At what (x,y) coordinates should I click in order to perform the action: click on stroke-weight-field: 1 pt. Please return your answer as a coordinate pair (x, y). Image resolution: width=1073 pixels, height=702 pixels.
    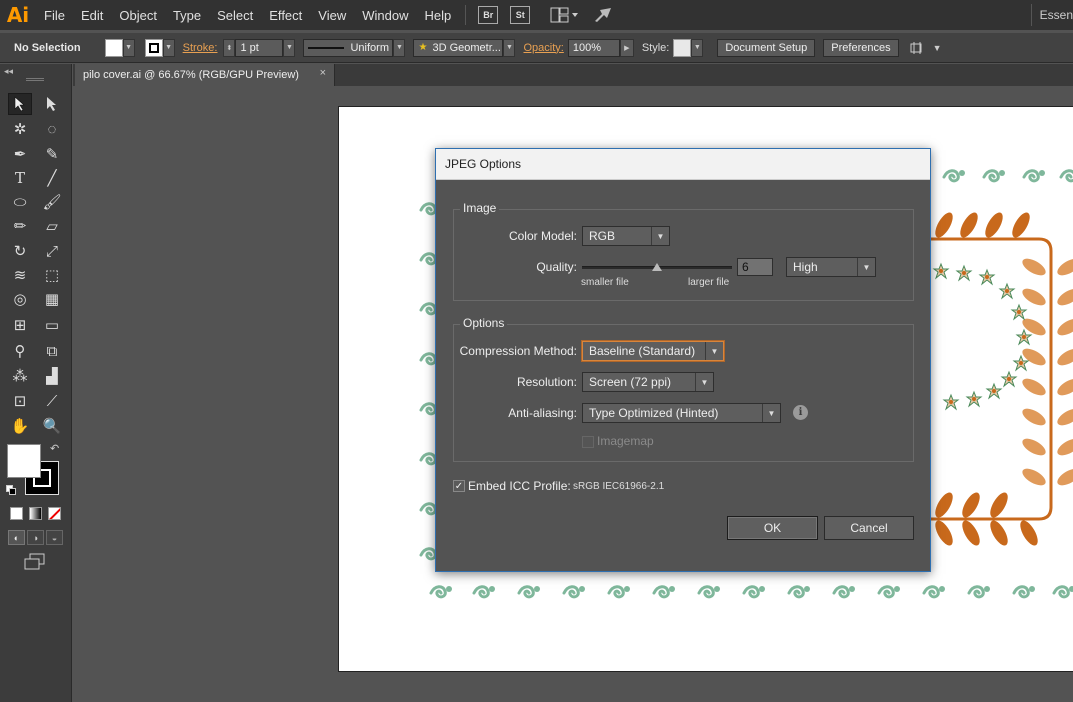
    Looking at the image, I should click on (259, 47).